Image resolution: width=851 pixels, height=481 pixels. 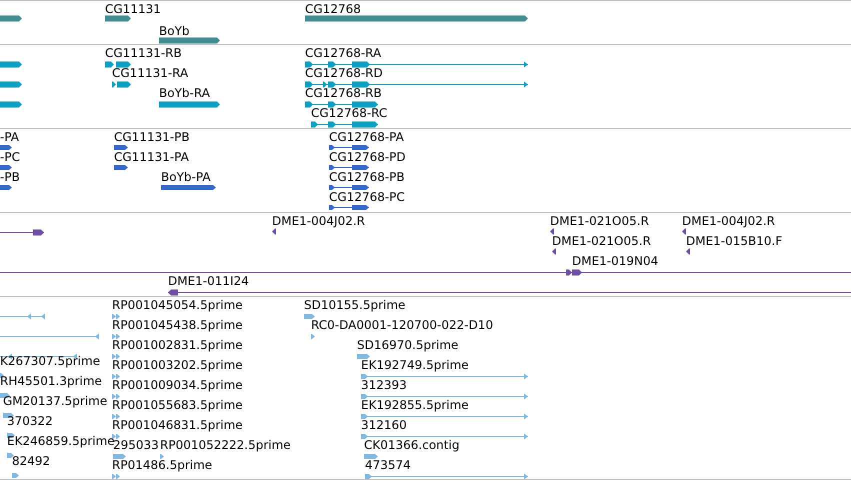 What do you see at coordinates (225, 445) in the screenshot?
I see `feature-label: RP001052222.5prime` at bounding box center [225, 445].